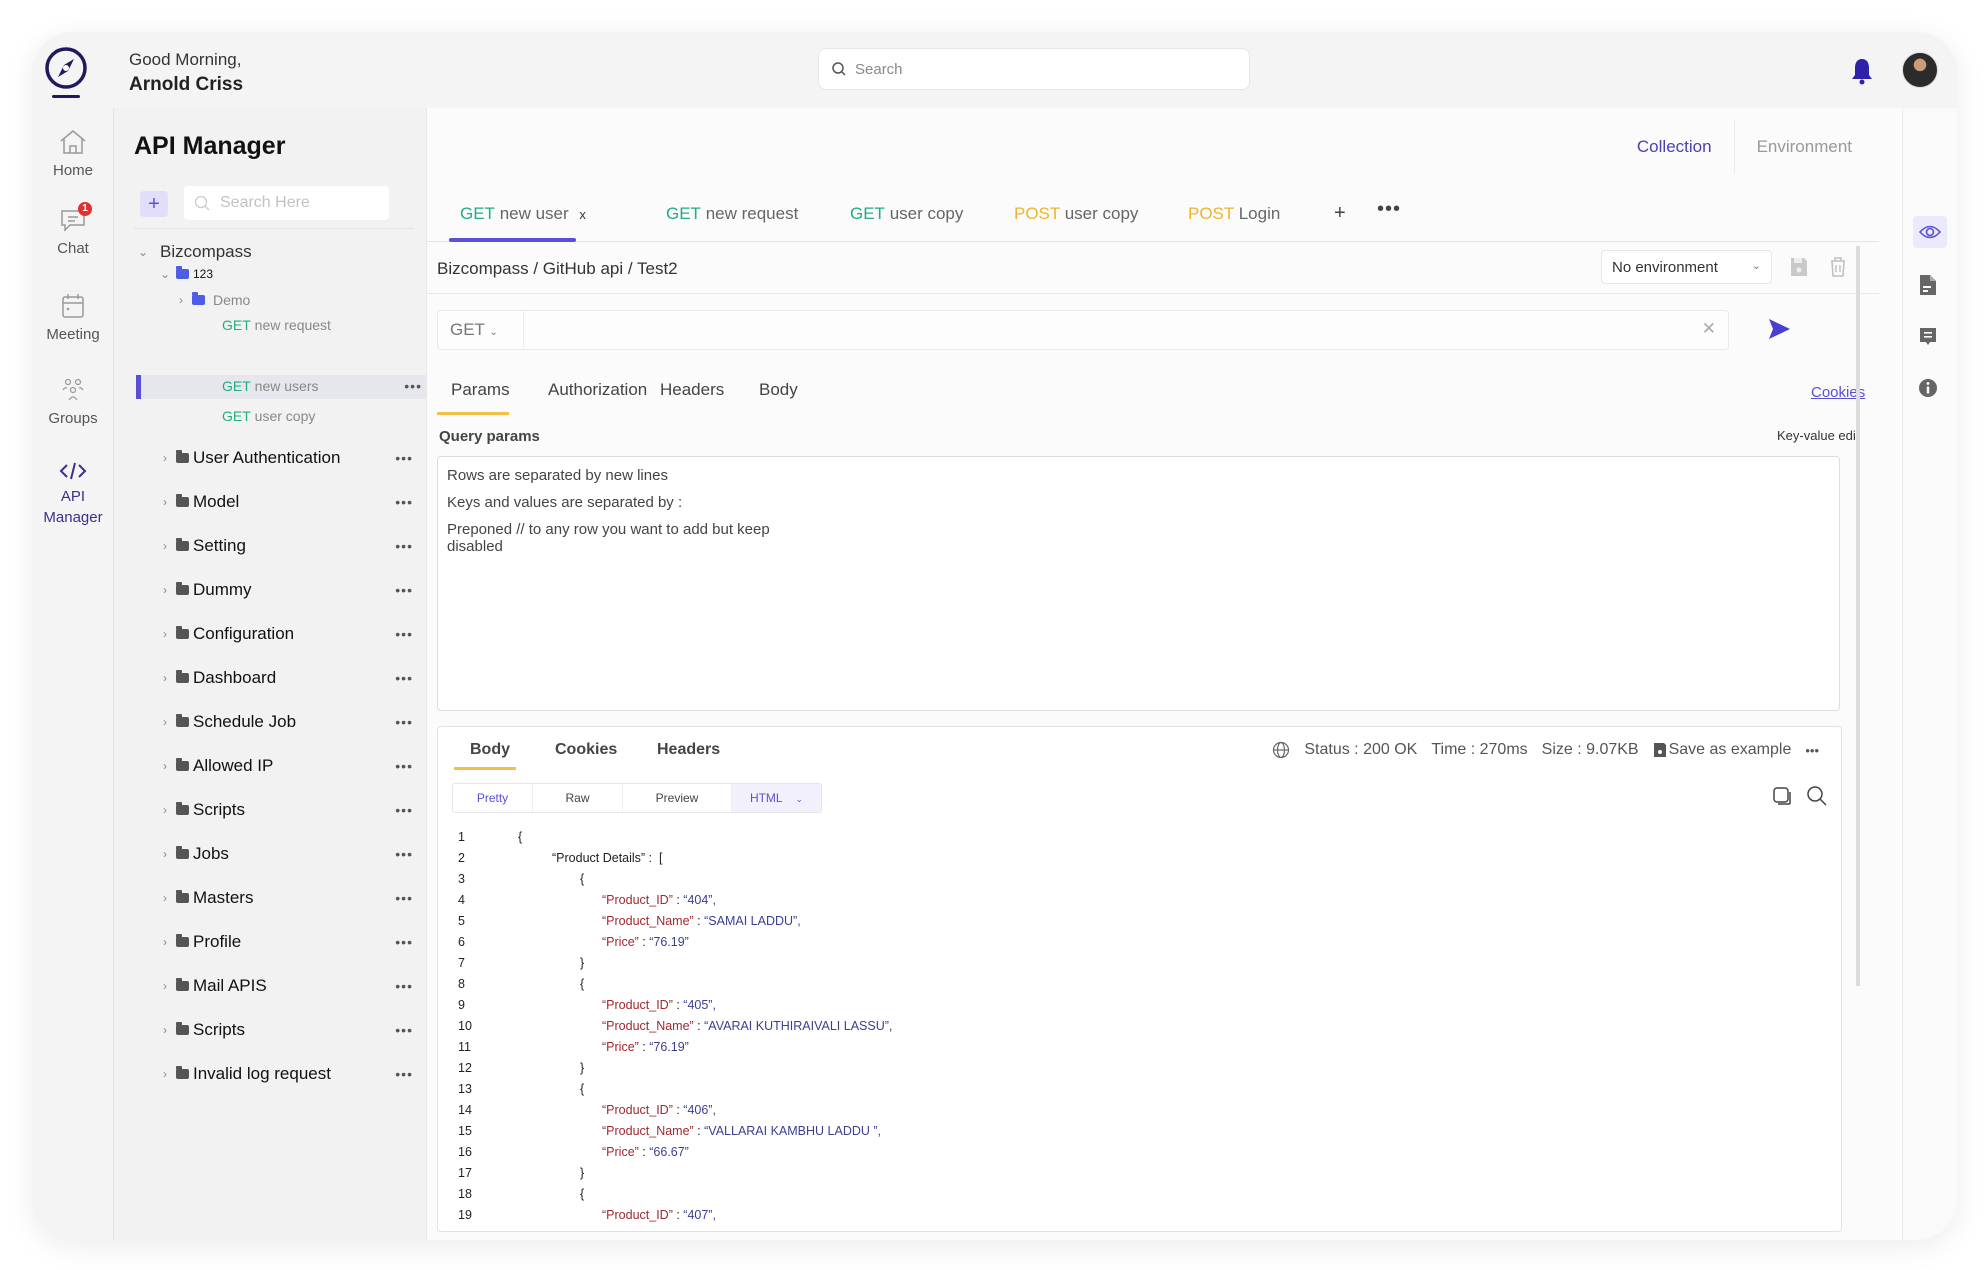  Describe the element at coordinates (1779, 331) in the screenshot. I see `send-request-button` at that location.